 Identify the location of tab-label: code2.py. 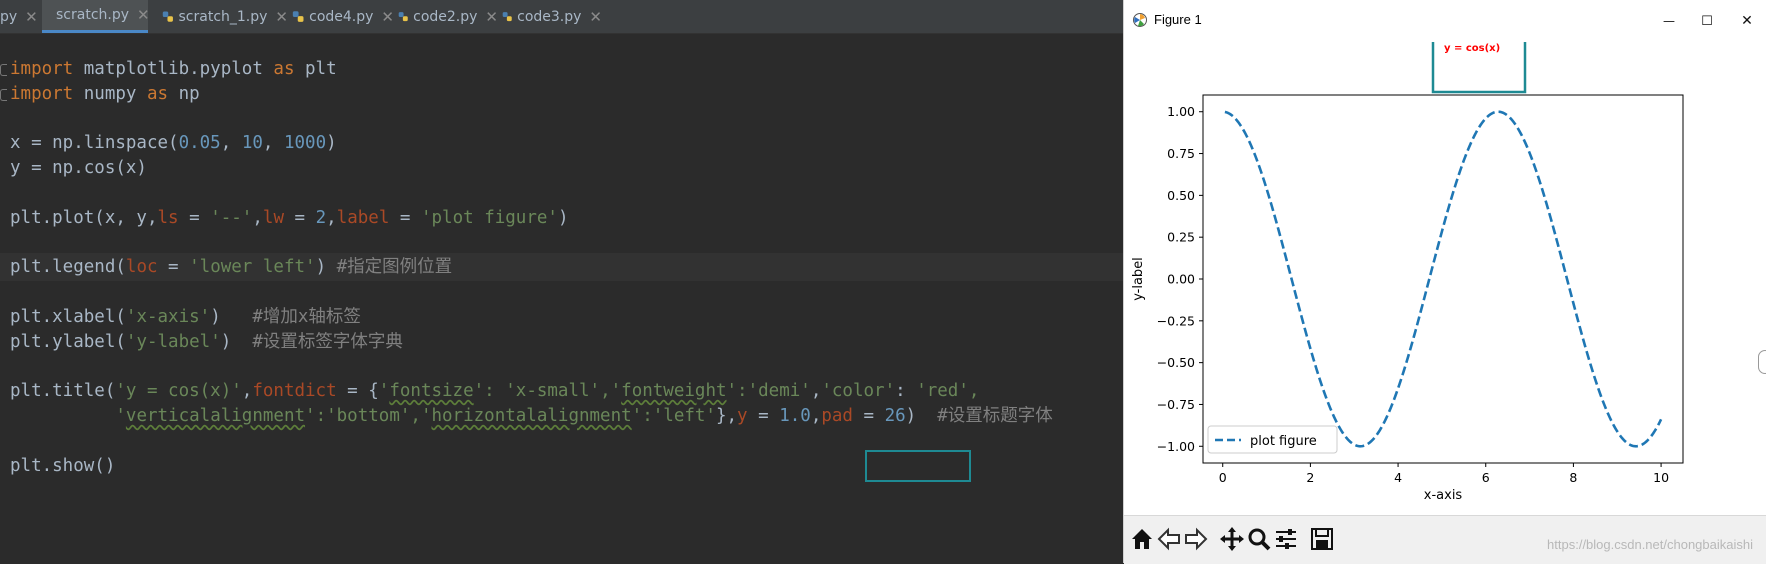
(445, 16).